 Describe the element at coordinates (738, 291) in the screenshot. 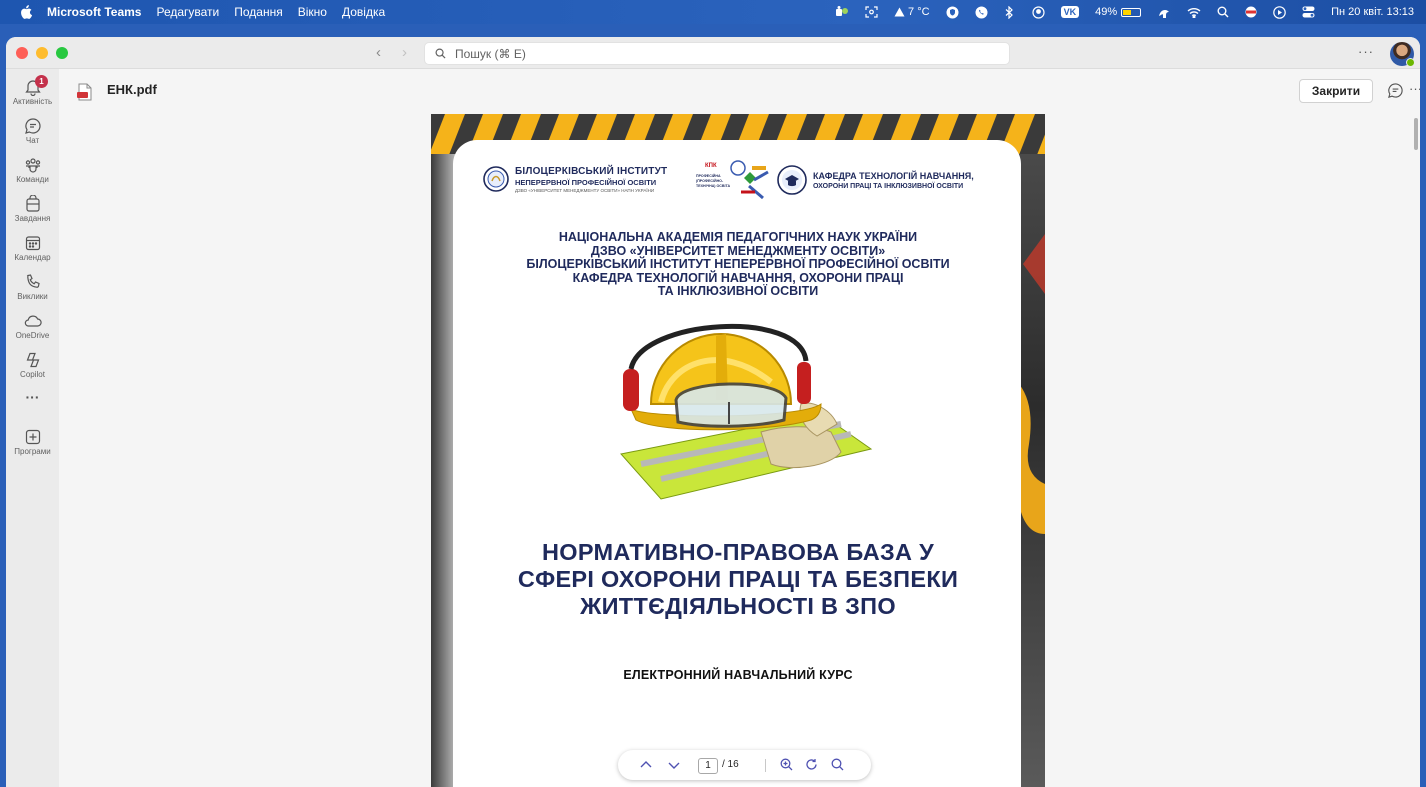

I see `heading-line: ТА ІНКЛЮЗИВНОЇ ОСВІТИ` at that location.